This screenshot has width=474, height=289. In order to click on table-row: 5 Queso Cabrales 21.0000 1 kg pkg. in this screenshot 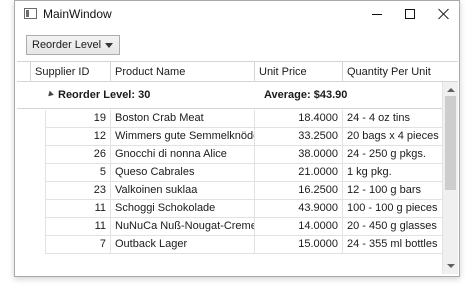, I will do `click(229, 173)`.